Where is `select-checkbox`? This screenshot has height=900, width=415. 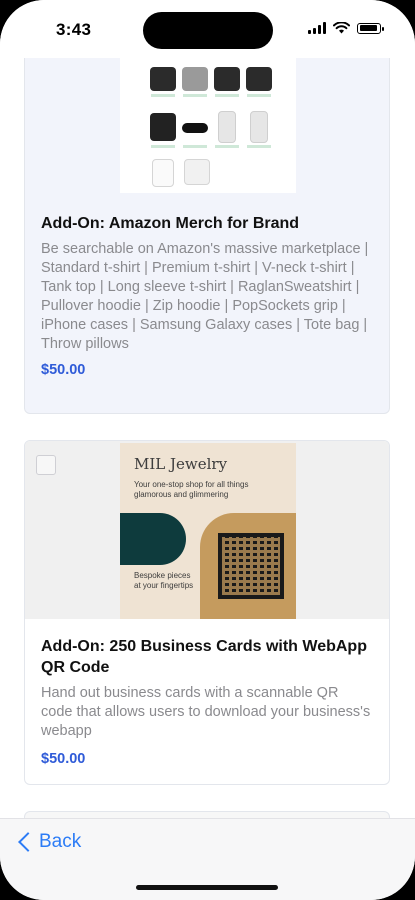
select-checkbox is located at coordinates (46, 465).